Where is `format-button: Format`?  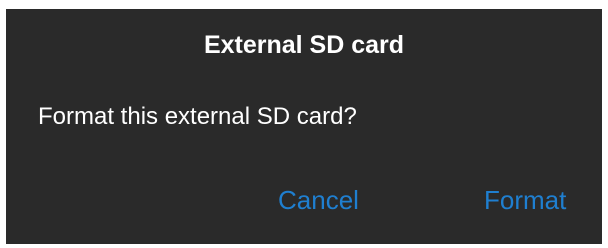
format-button: Format is located at coordinates (525, 200).